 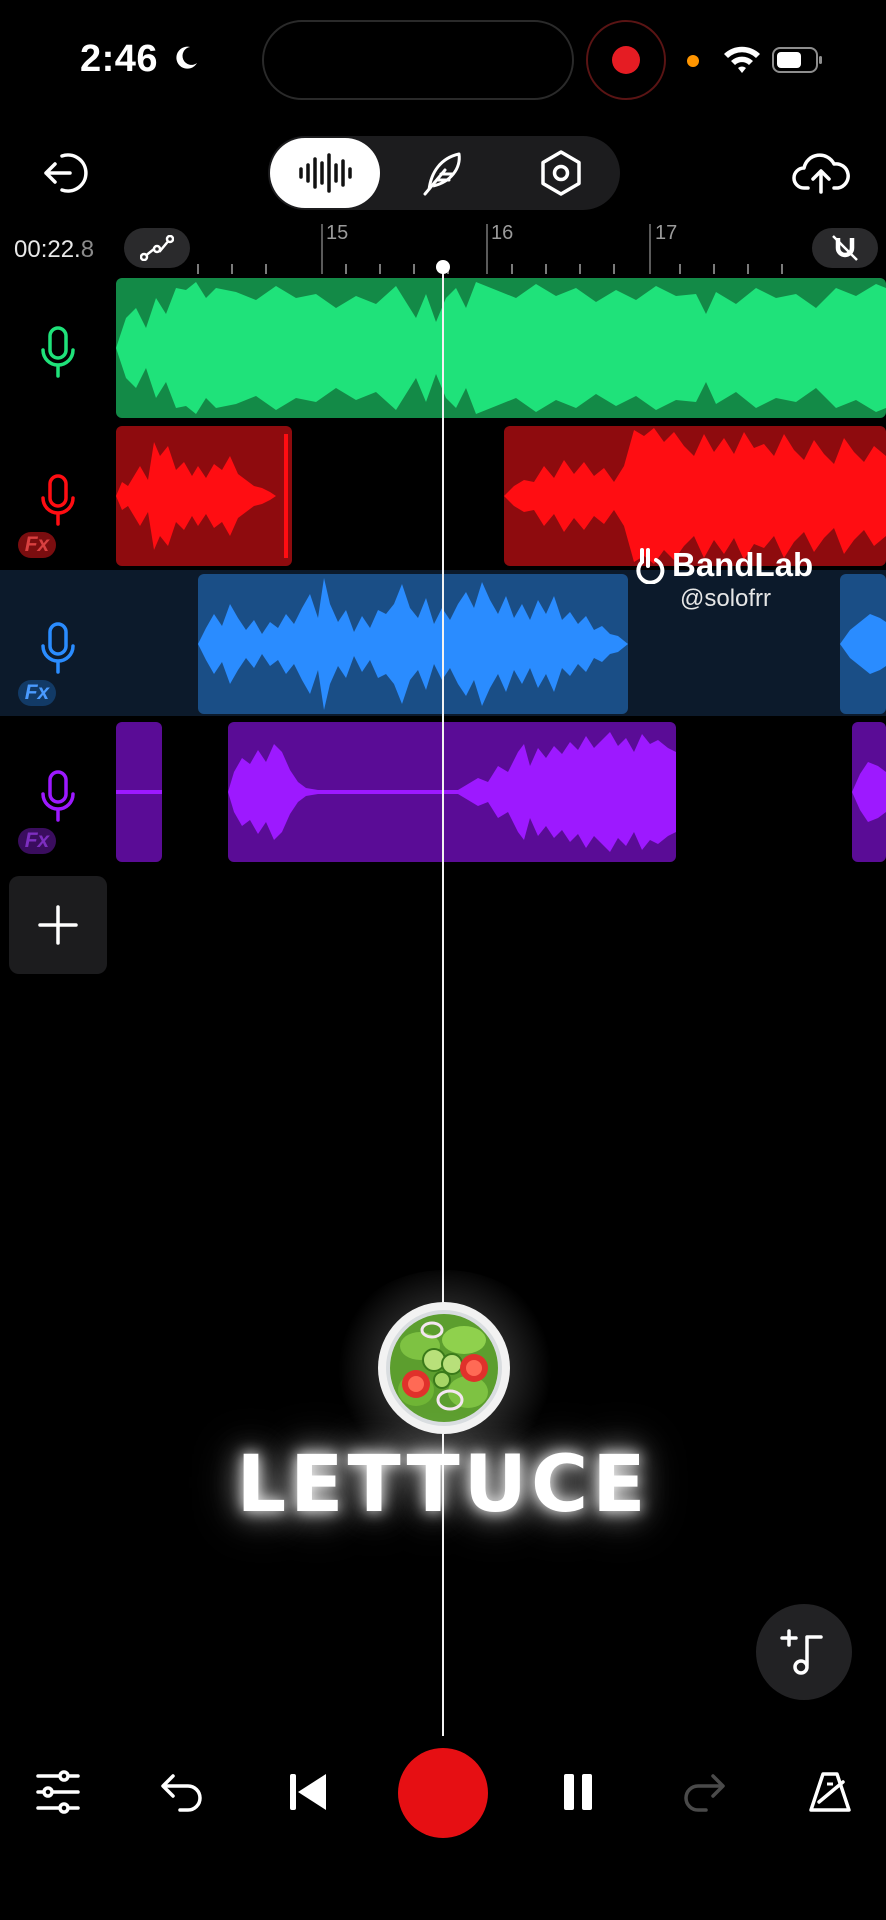 I want to click on settings-mode-button, so click(x=561, y=173).